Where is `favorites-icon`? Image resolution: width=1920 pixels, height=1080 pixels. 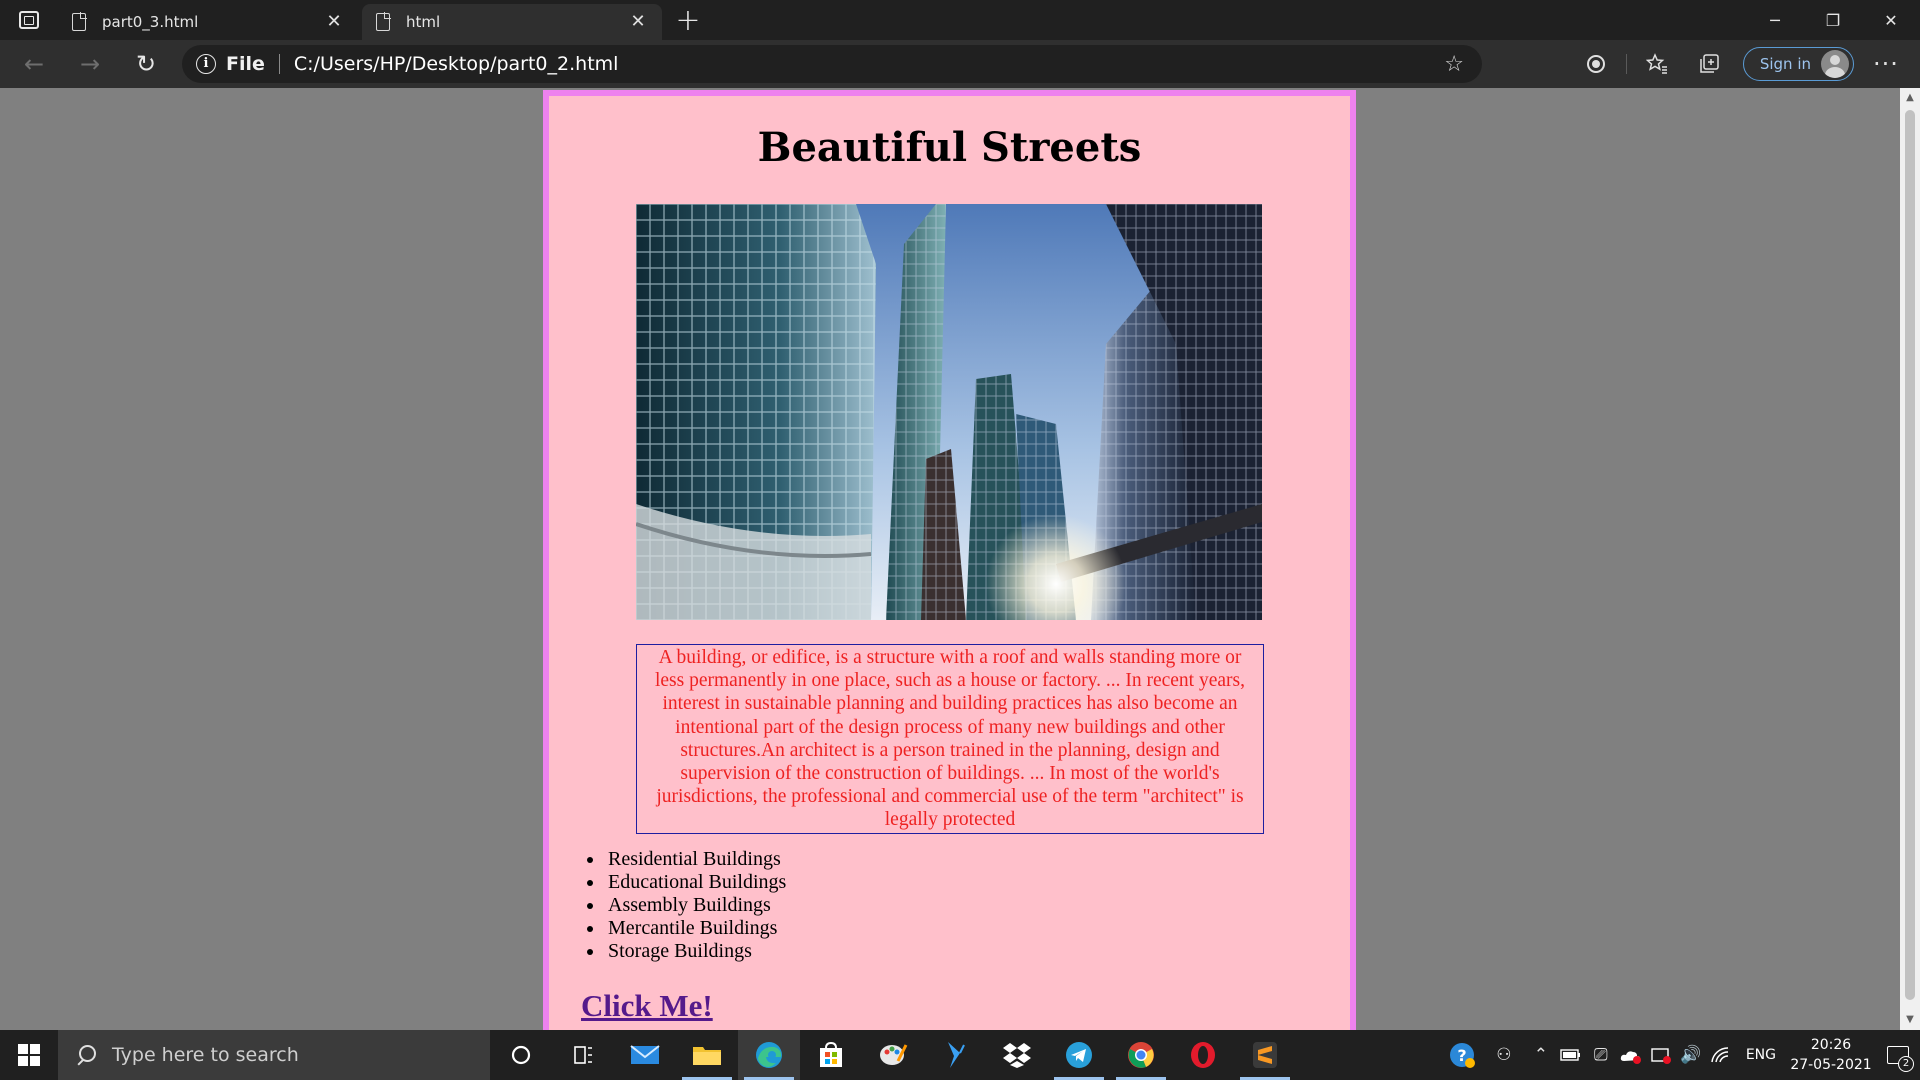 favorites-icon is located at coordinates (1657, 64).